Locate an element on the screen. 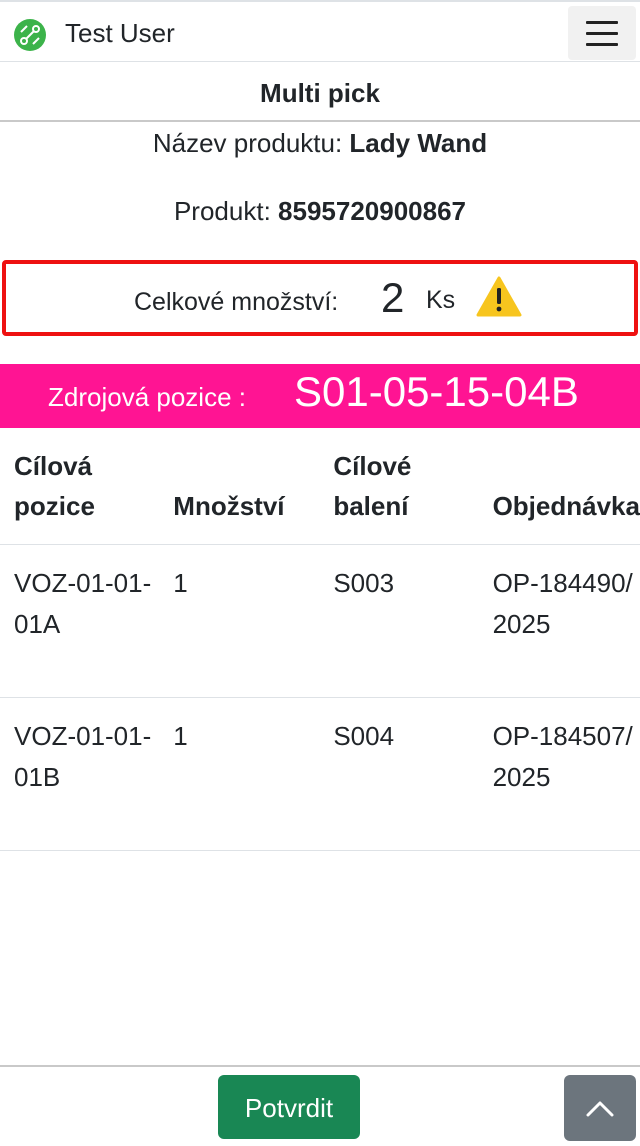 The width and height of the screenshot is (640, 1146). total-quantity-box: Celkové množství: 2 Ks is located at coordinates (320, 298).